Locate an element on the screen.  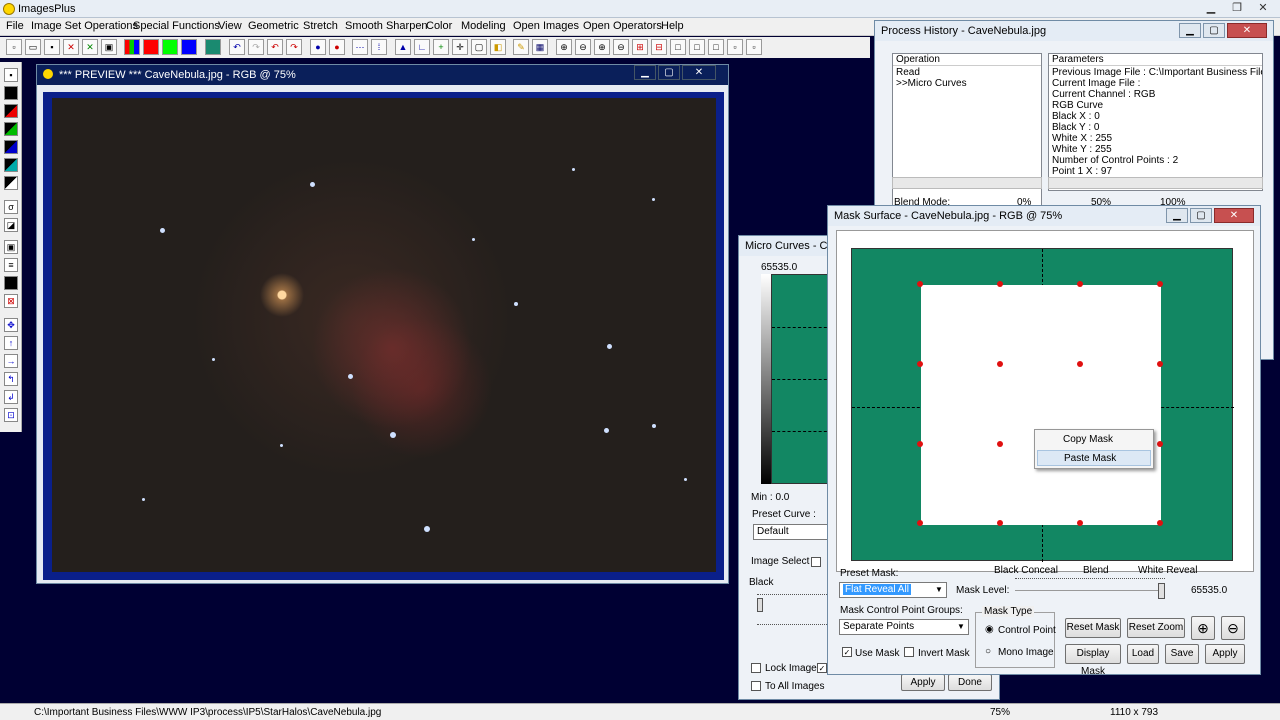
save-button: Save is located at coordinates (1182, 654).